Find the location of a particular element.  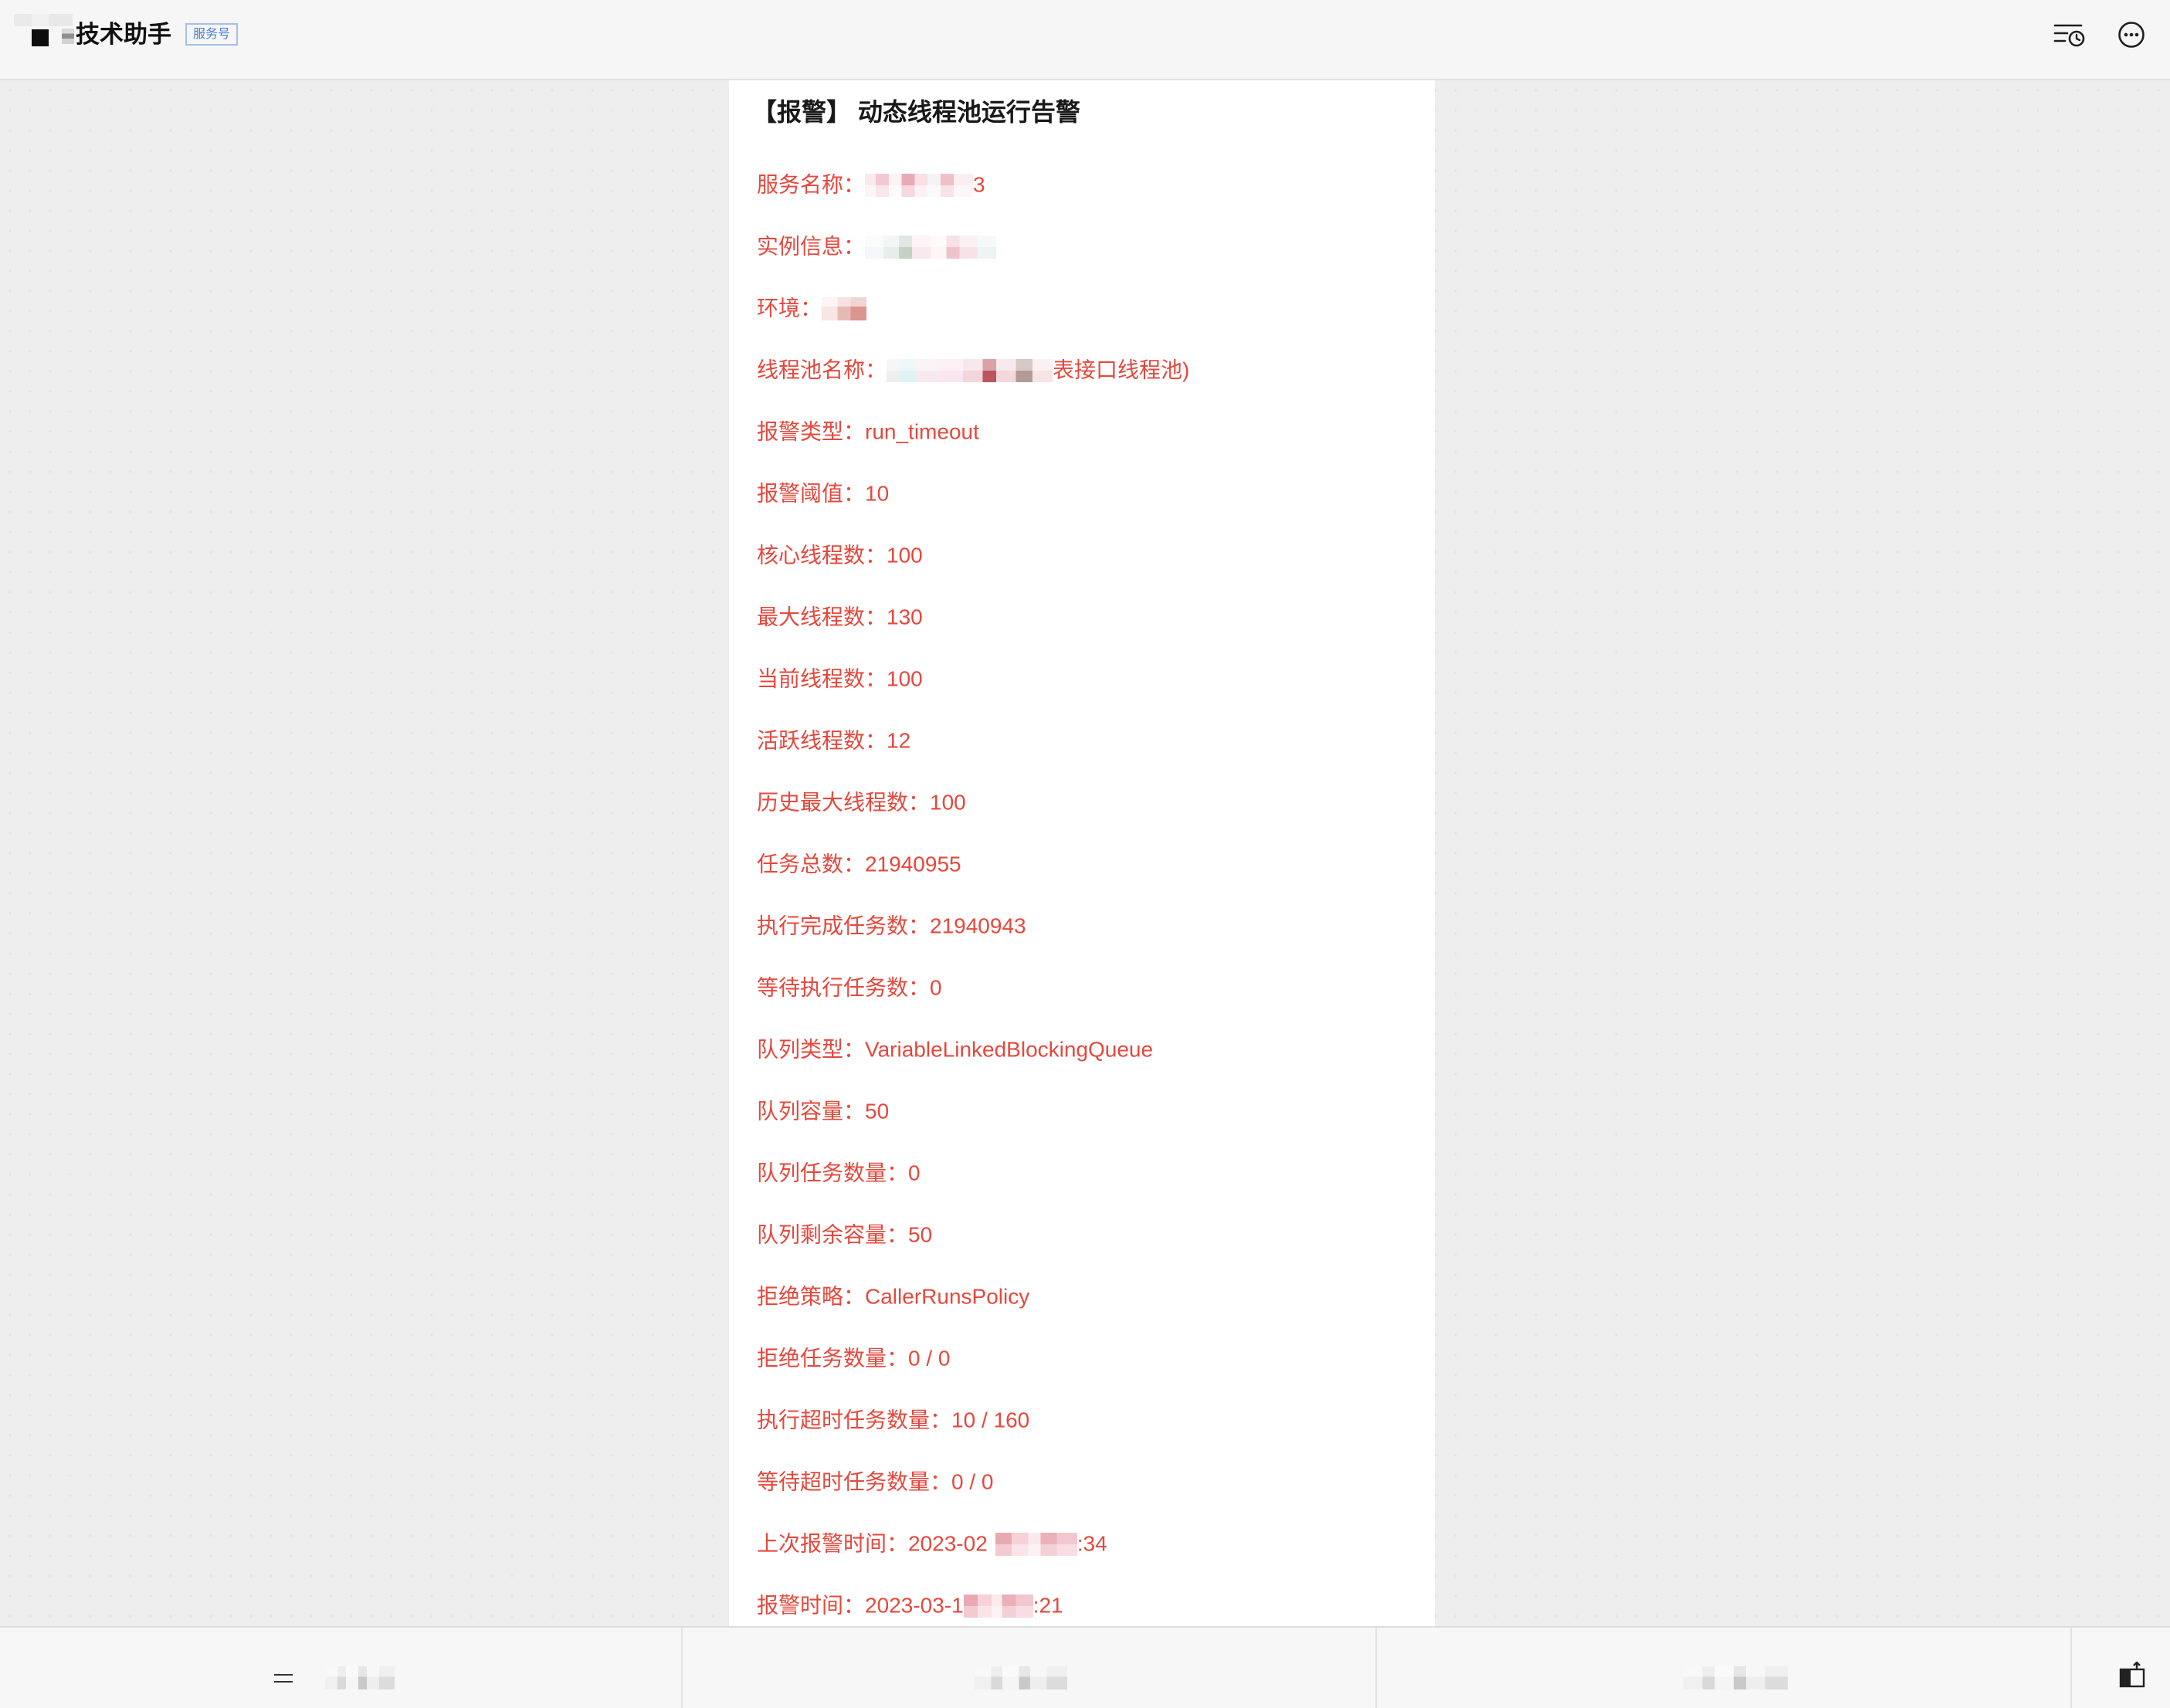

more-icon is located at coordinates (2131, 35).